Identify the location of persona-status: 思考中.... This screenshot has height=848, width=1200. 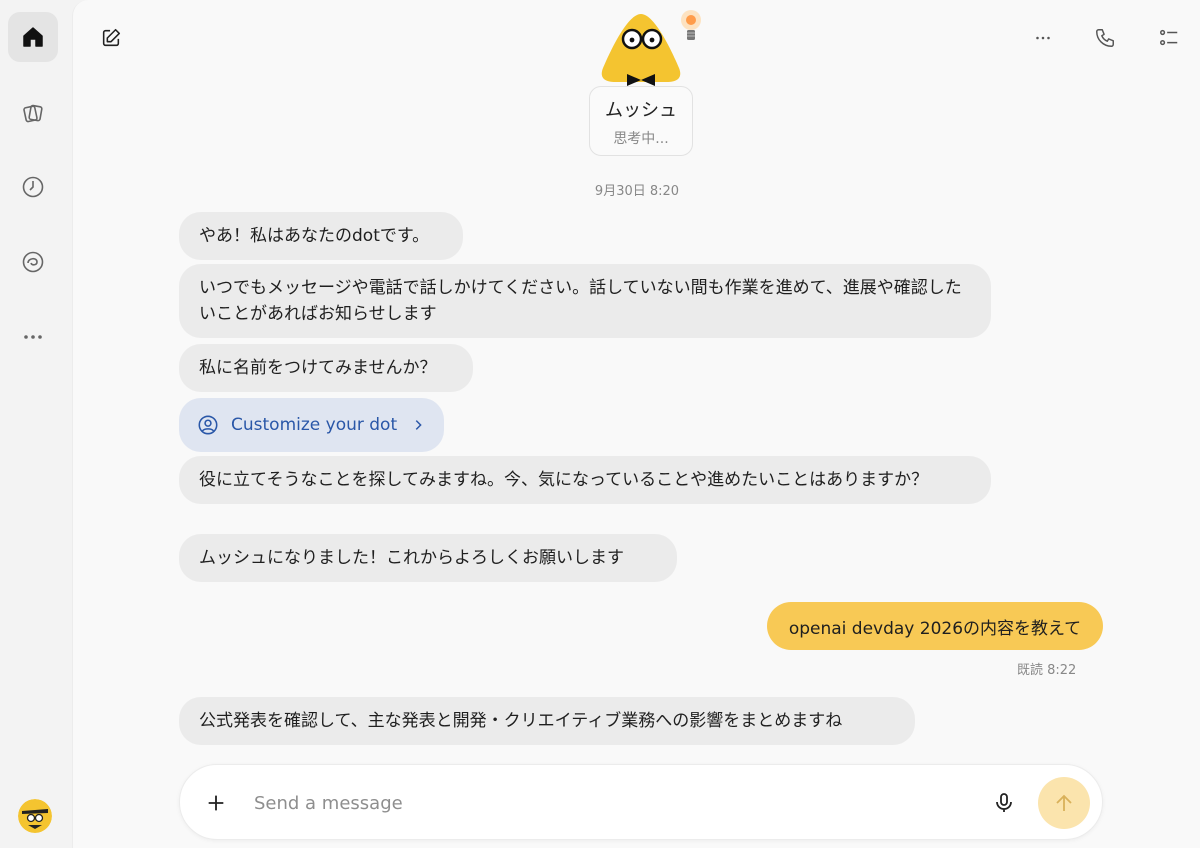
(641, 139).